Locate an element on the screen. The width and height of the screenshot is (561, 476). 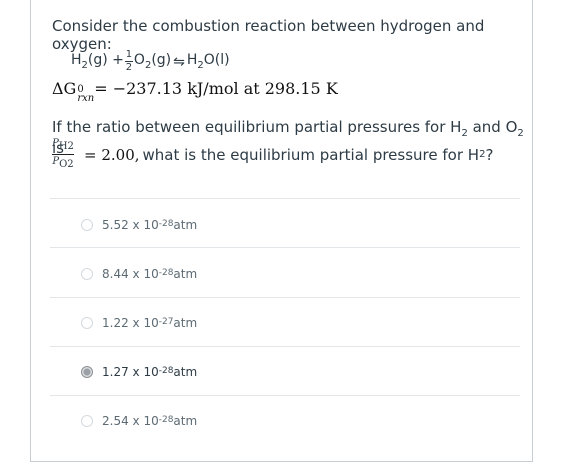
product-water: H2O(l) is located at coordinates (208, 61).